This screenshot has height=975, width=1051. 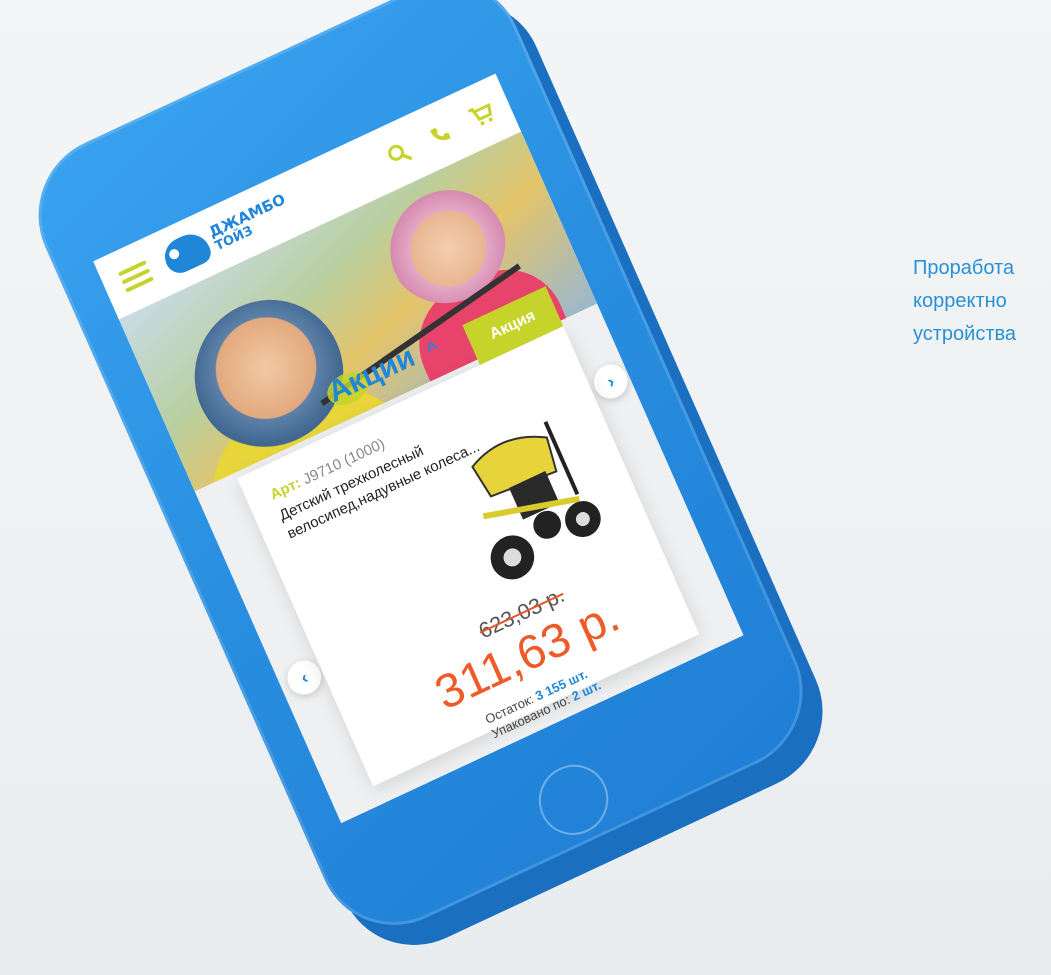 I want to click on menu-icon, so click(x=135, y=276).